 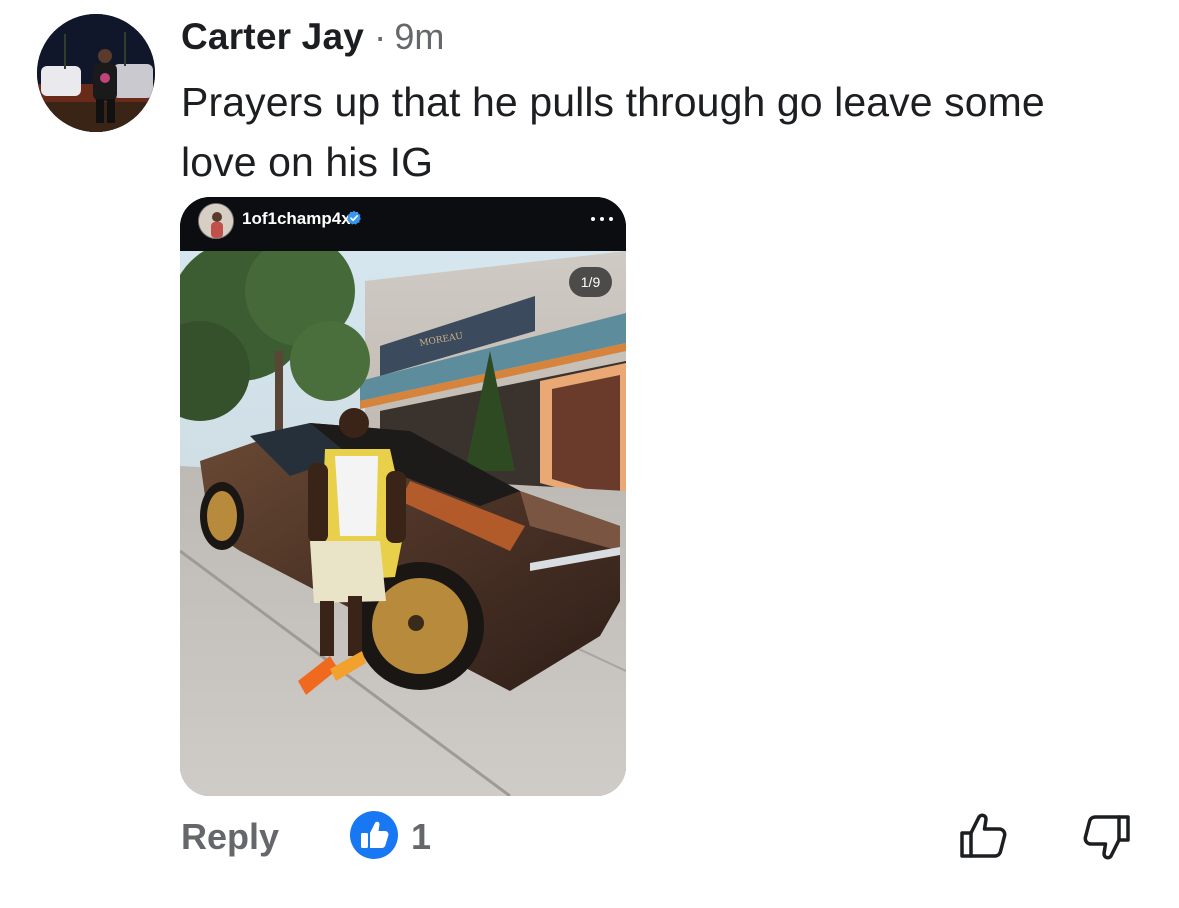 What do you see at coordinates (421, 836) in the screenshot?
I see `like-count: 1` at bounding box center [421, 836].